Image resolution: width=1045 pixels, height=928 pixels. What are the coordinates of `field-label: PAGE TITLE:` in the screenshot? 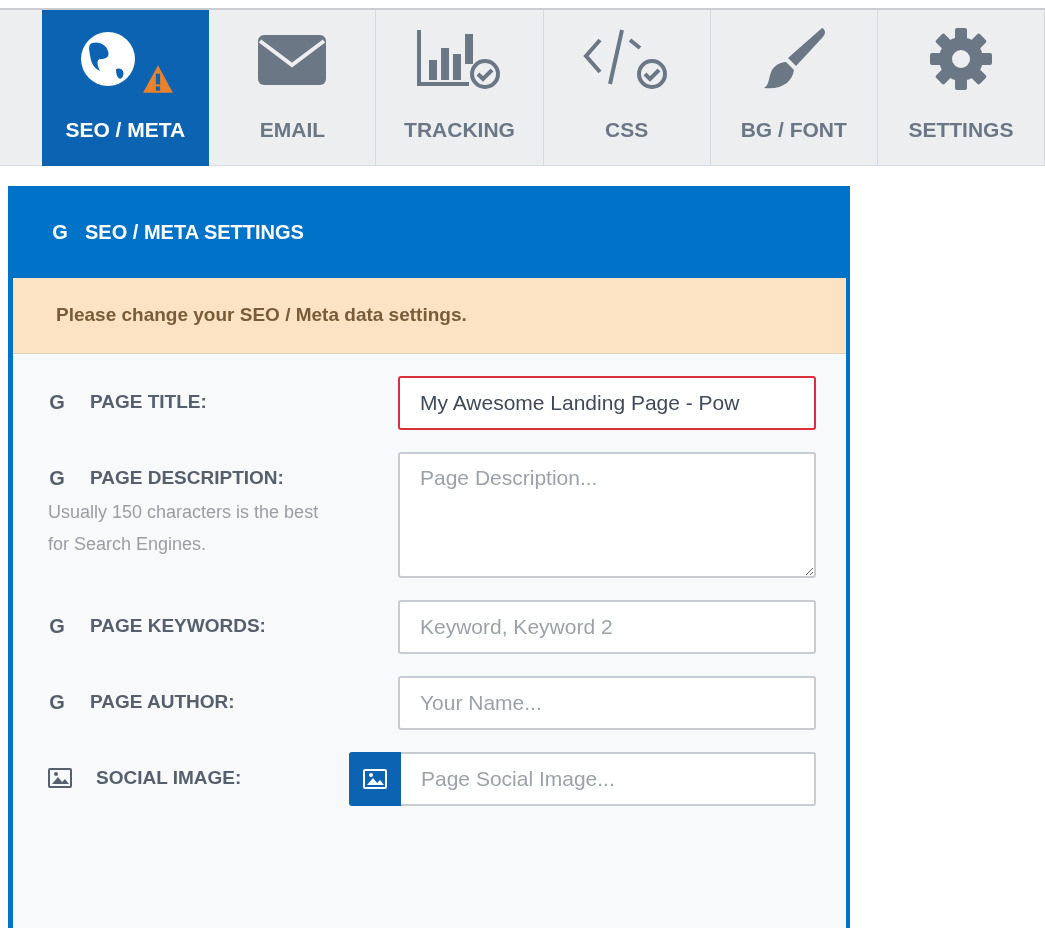 It's located at (148, 401).